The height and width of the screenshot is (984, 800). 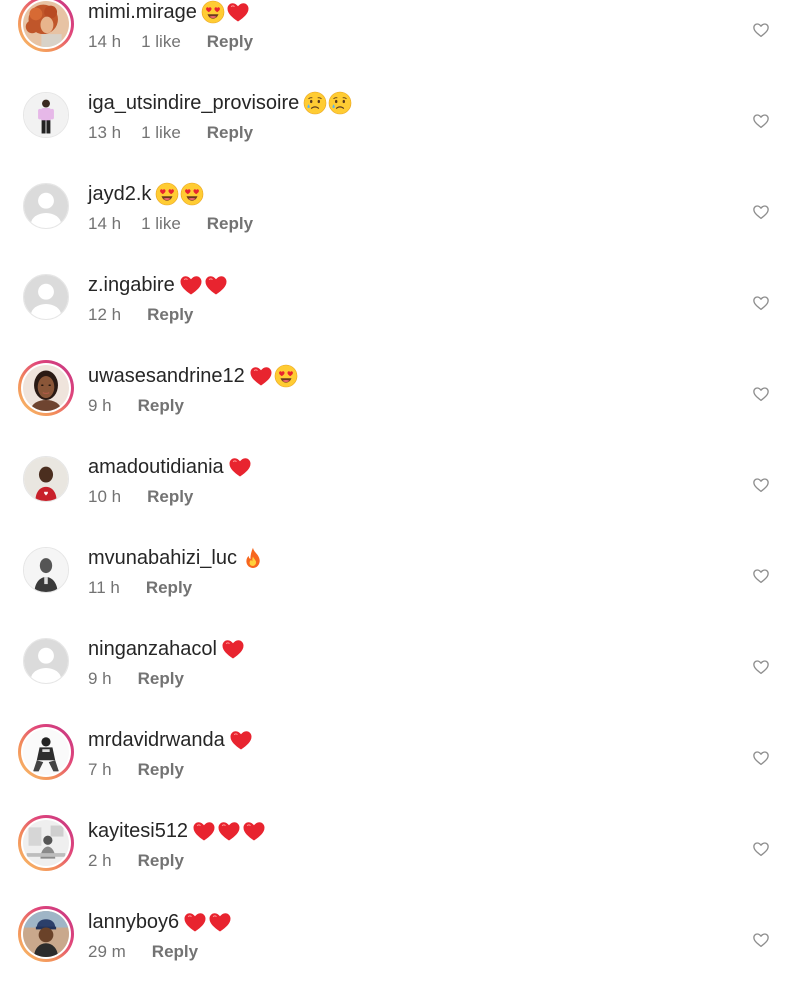 I want to click on comment-timestamp: 12 h, so click(x=104, y=315).